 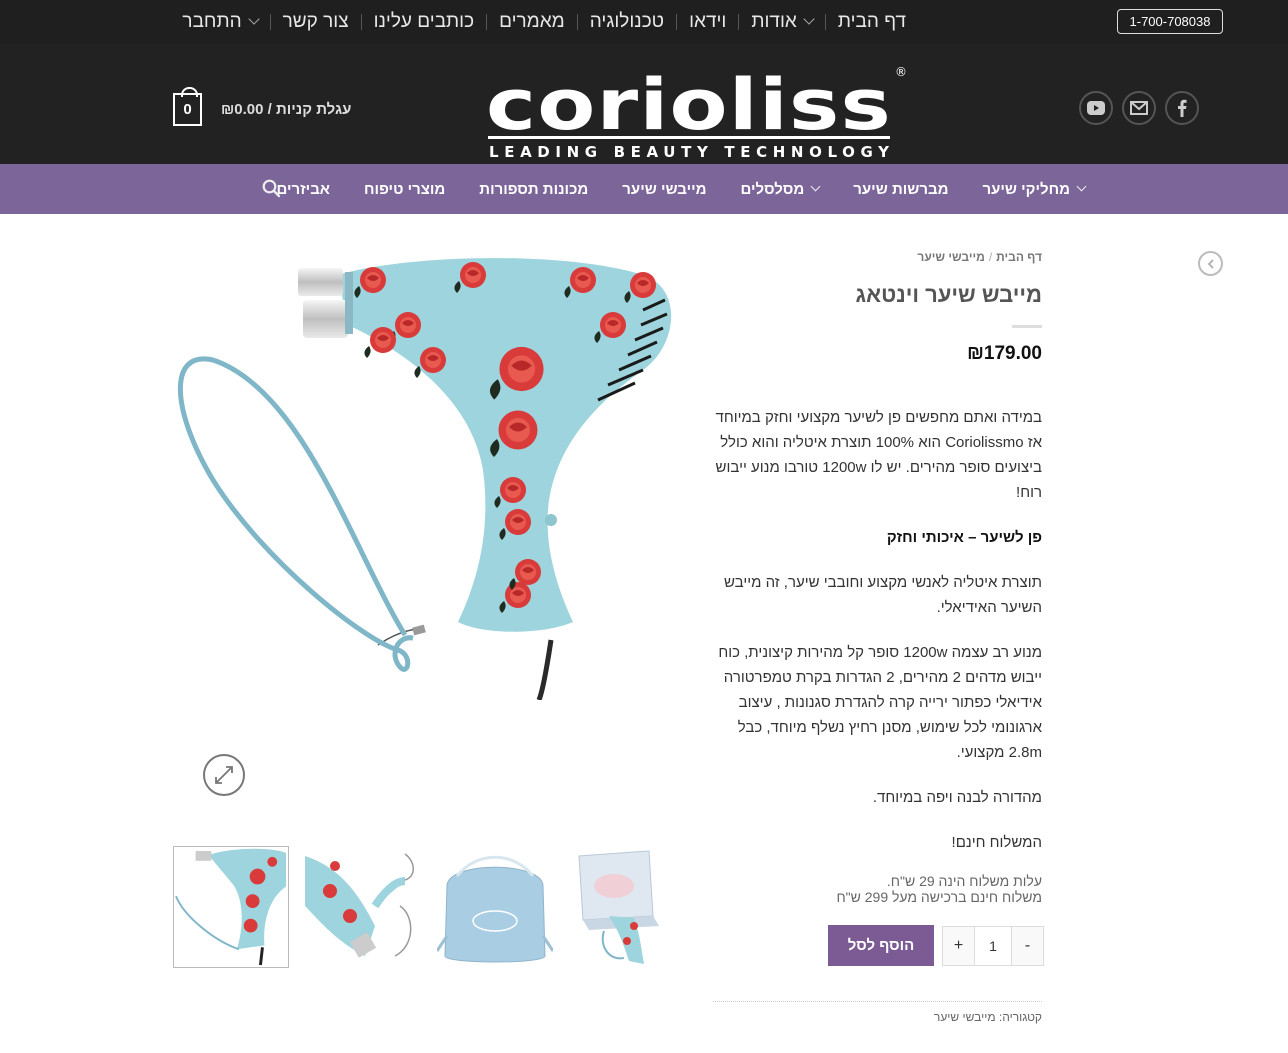 I want to click on main-nav-item-0: מחליקי שיער, so click(x=1033, y=189).